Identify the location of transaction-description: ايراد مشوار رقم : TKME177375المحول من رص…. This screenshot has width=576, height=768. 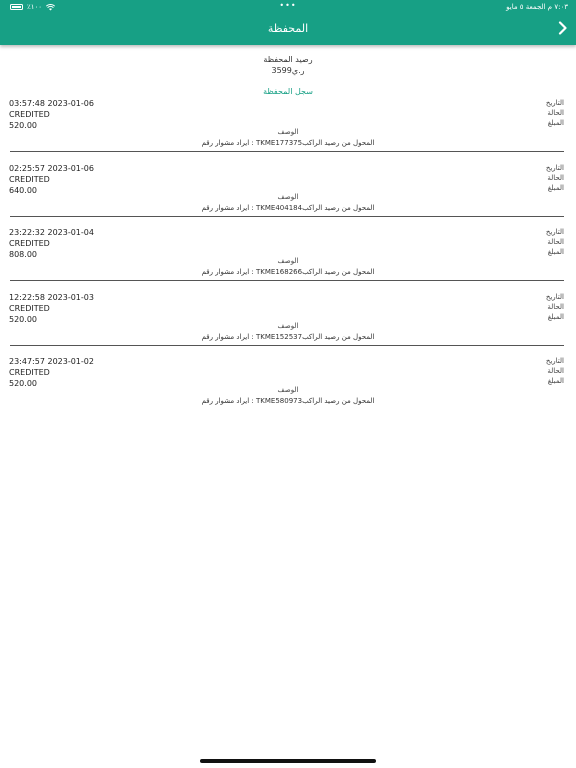
(288, 143).